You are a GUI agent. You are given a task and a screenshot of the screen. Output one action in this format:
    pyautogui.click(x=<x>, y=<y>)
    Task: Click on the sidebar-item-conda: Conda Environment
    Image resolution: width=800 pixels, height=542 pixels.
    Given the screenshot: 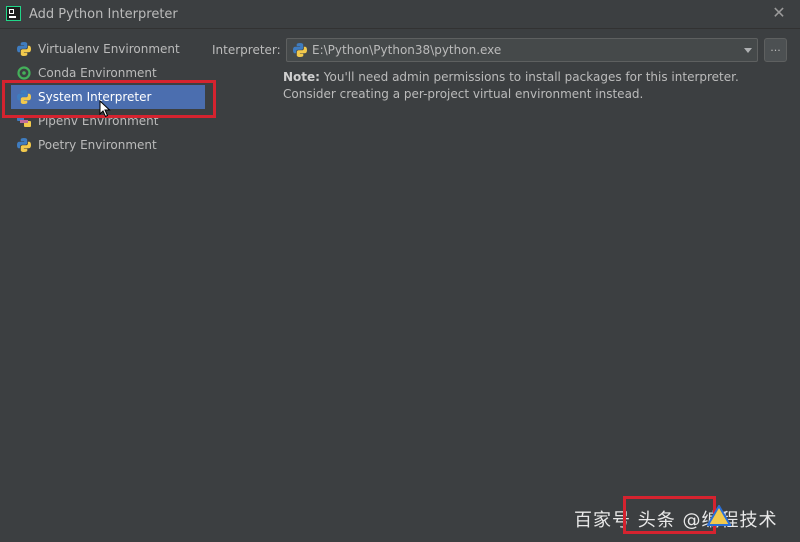 What is the action you would take?
    pyautogui.click(x=108, y=73)
    